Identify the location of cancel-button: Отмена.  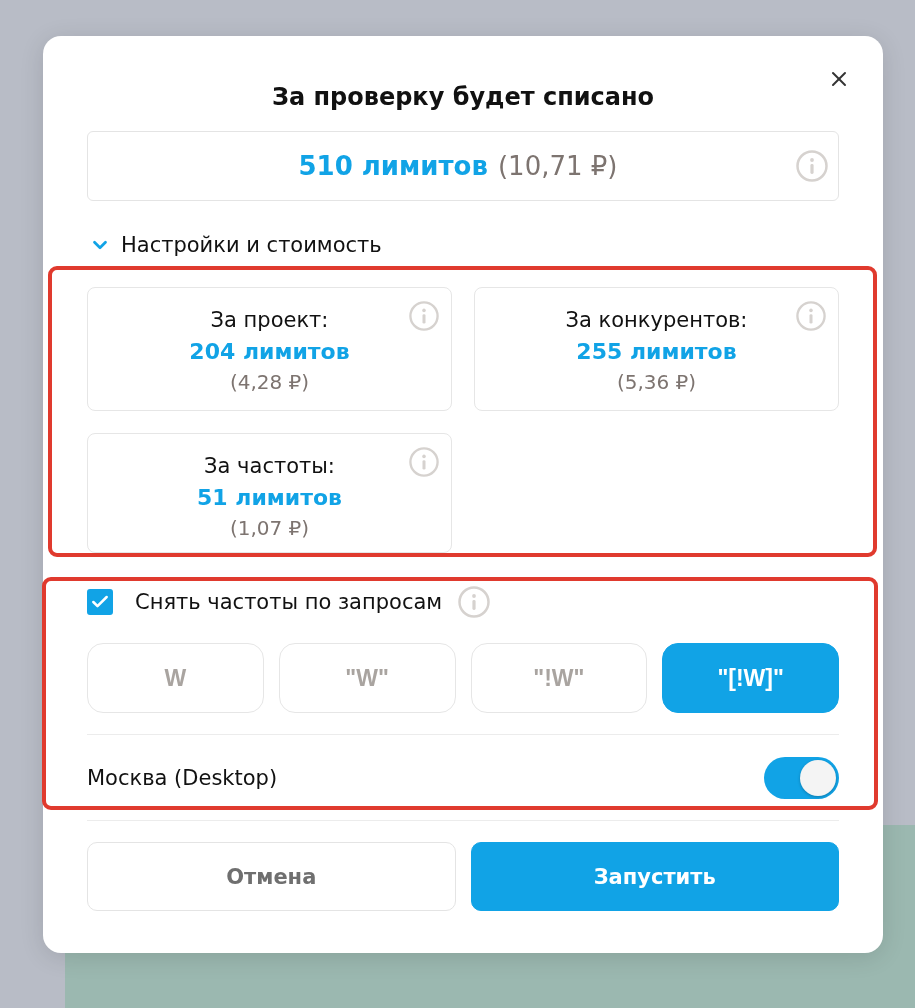
(271, 876).